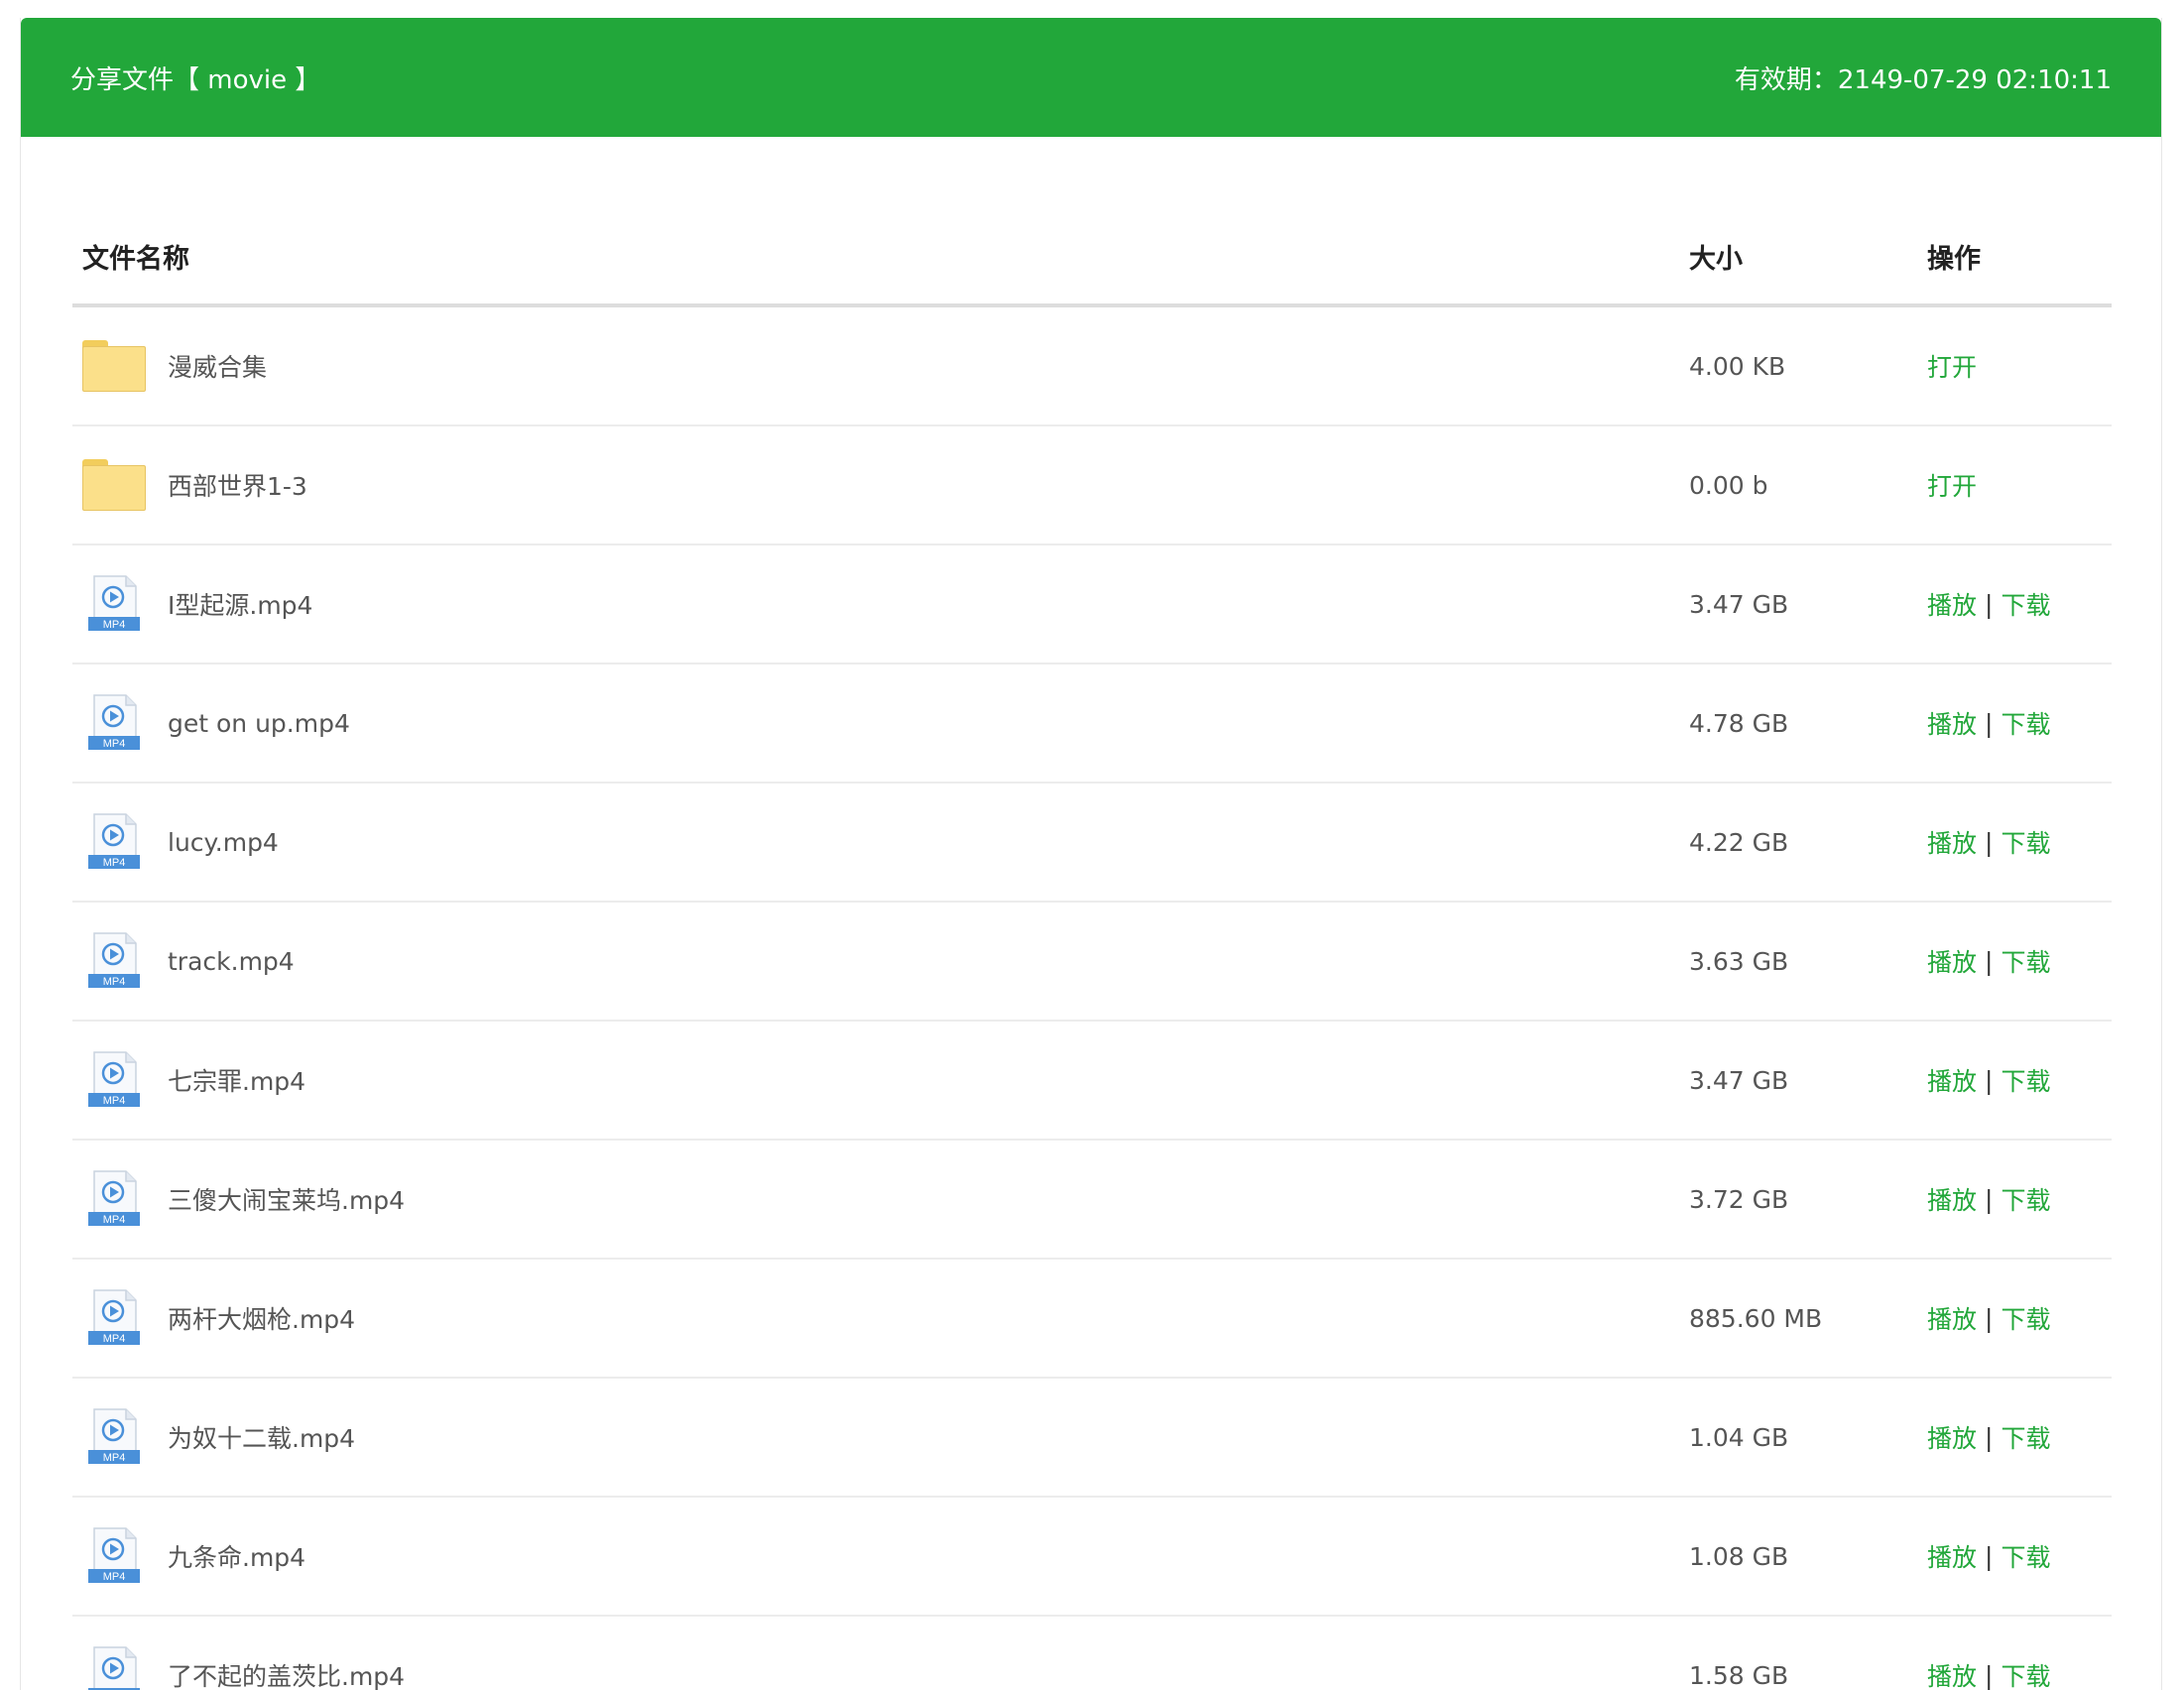 This screenshot has height=1690, width=2184. I want to click on table-row: MP4 了不起的盖茨比.mp41.58 GB 播放 |下载, so click(1092, 1653).